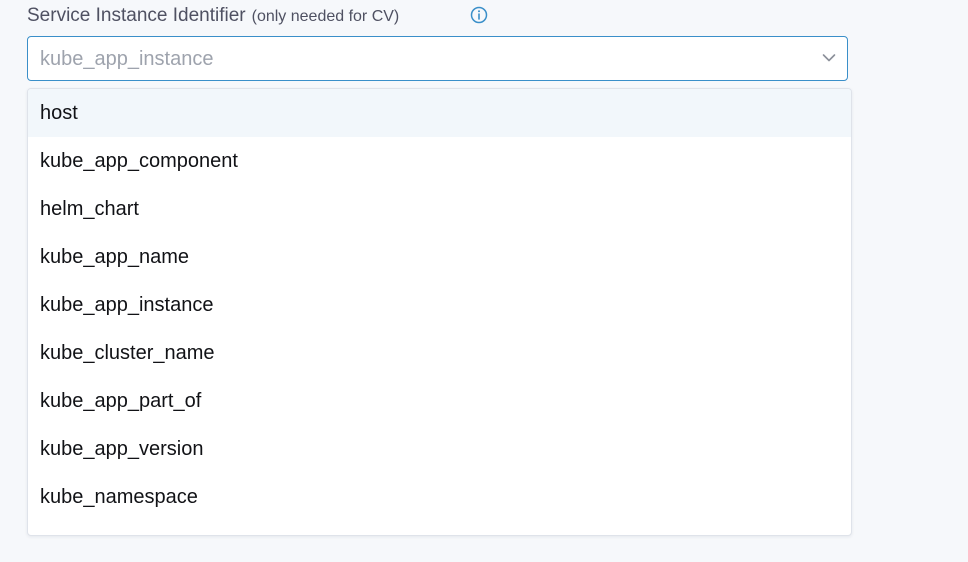 This screenshot has width=968, height=562. Describe the element at coordinates (439, 161) in the screenshot. I see `dropdown-option-kube-app-component: kube_app_component` at that location.